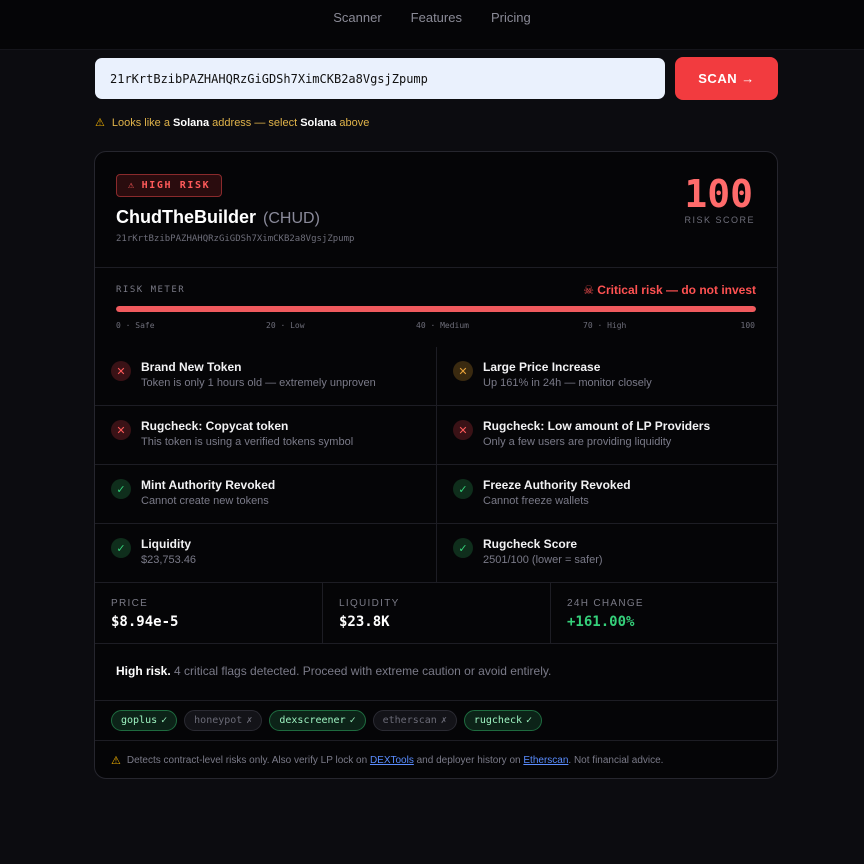 The width and height of the screenshot is (864, 864). I want to click on dextools-link: DEXTools, so click(392, 760).